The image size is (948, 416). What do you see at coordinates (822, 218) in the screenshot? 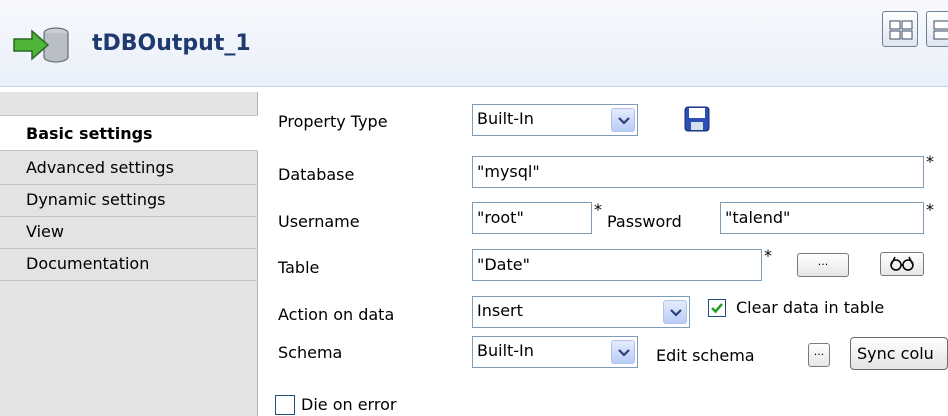
I see `password-input: "talend"` at bounding box center [822, 218].